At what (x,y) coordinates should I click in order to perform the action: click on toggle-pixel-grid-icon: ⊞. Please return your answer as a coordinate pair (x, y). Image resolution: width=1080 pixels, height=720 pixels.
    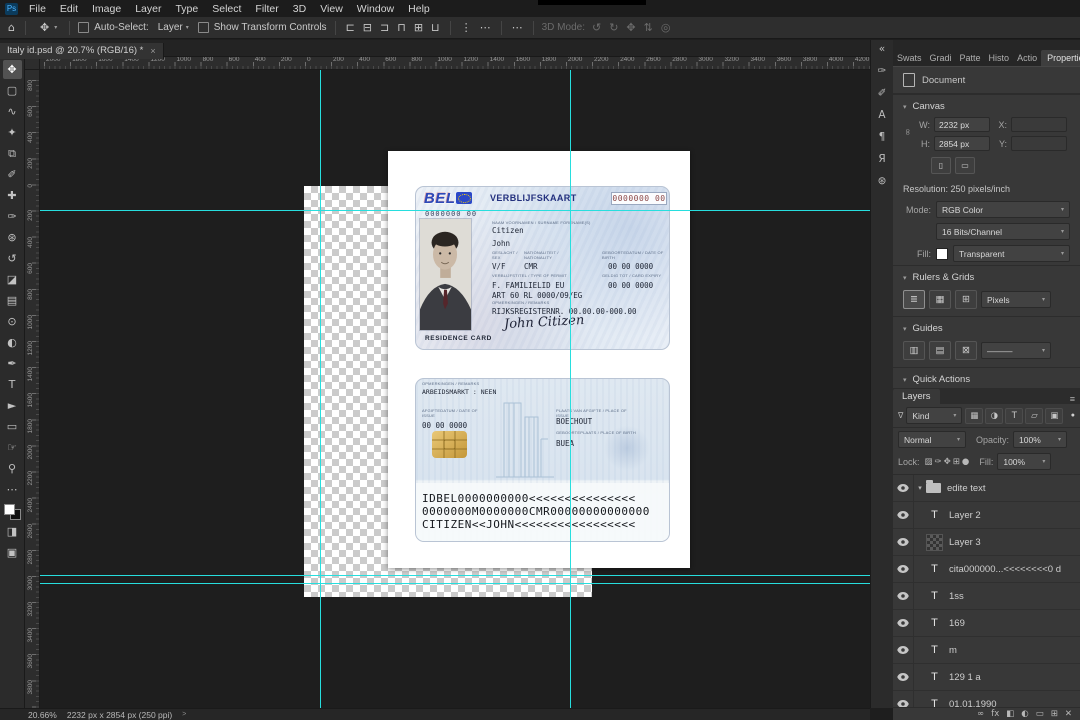
    Looking at the image, I should click on (966, 299).